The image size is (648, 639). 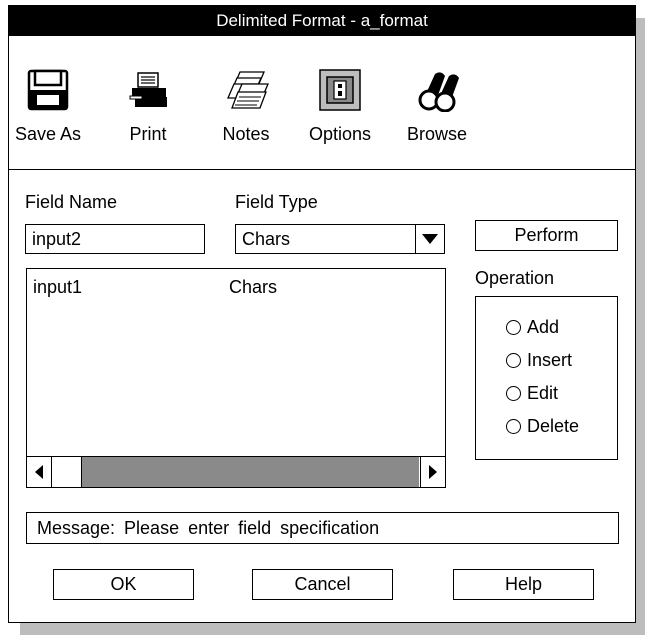 I want to click on radio-delete-label: Delete, so click(x=553, y=426).